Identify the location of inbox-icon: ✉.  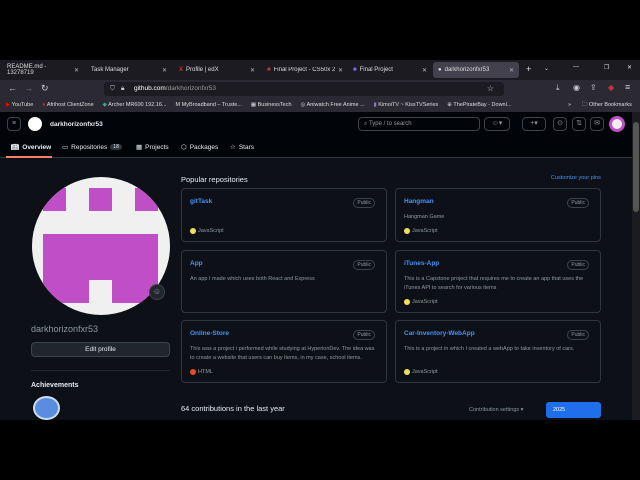
(597, 124).